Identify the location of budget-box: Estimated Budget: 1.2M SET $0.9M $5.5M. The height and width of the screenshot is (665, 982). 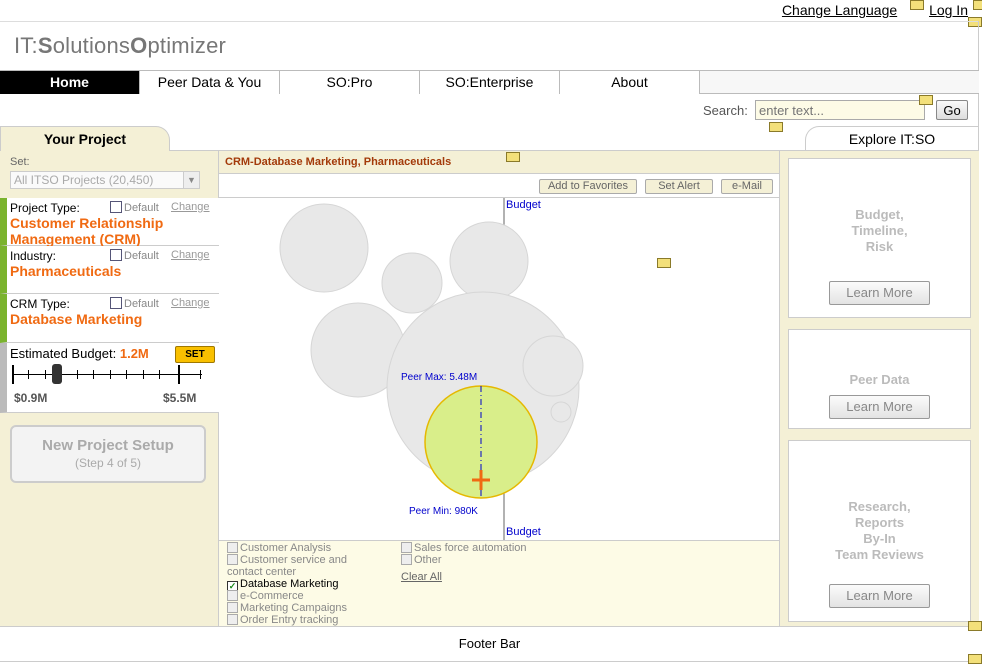
(109, 378).